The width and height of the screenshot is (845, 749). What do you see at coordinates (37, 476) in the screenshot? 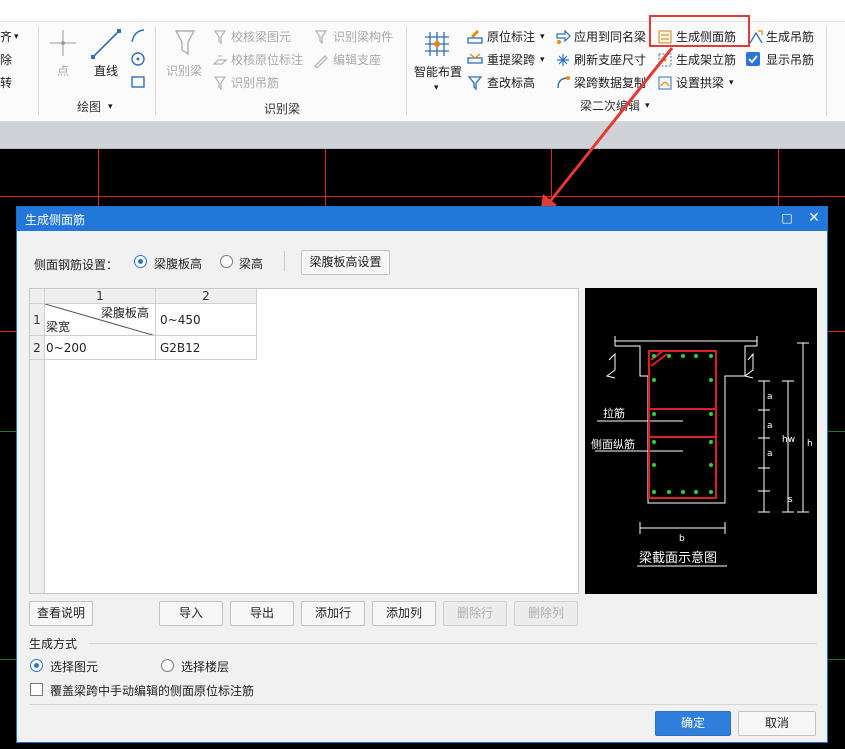
I see `row-header-strip` at bounding box center [37, 476].